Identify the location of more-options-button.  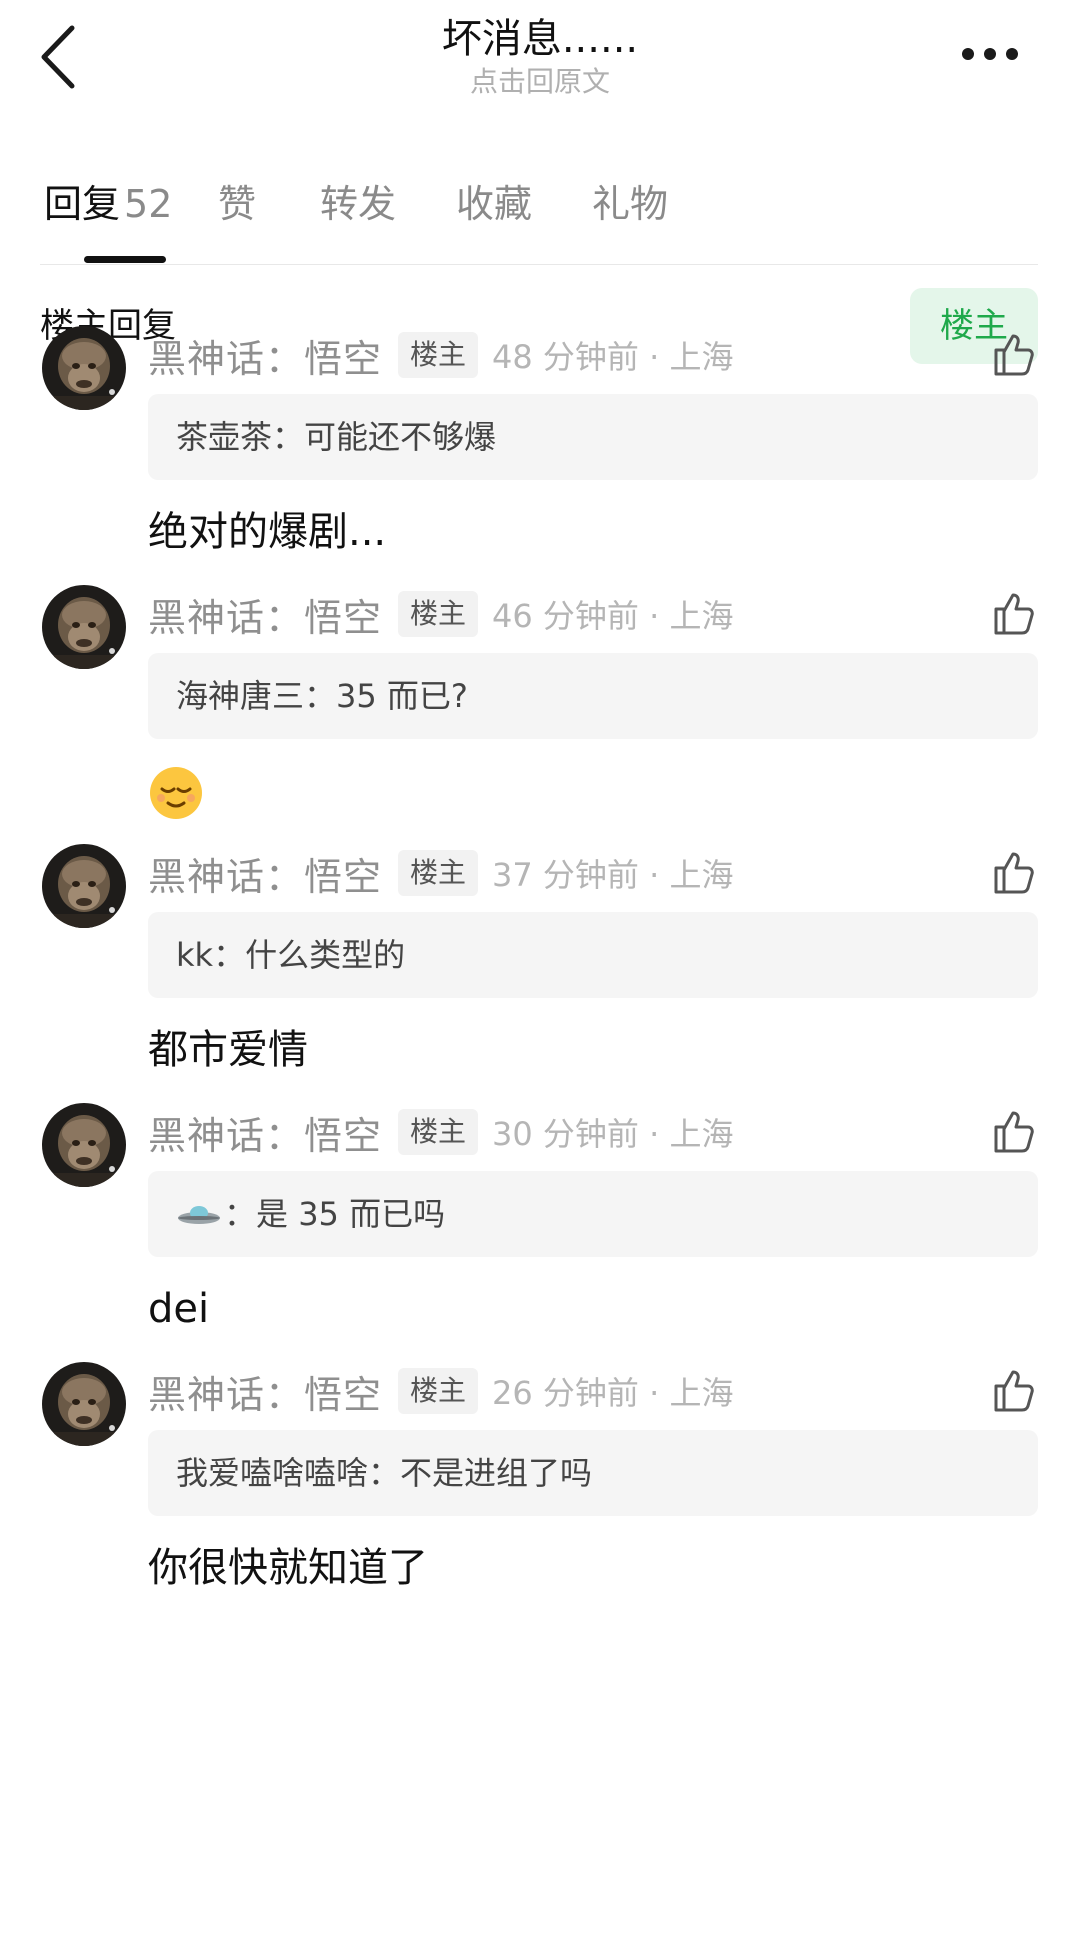
(990, 54).